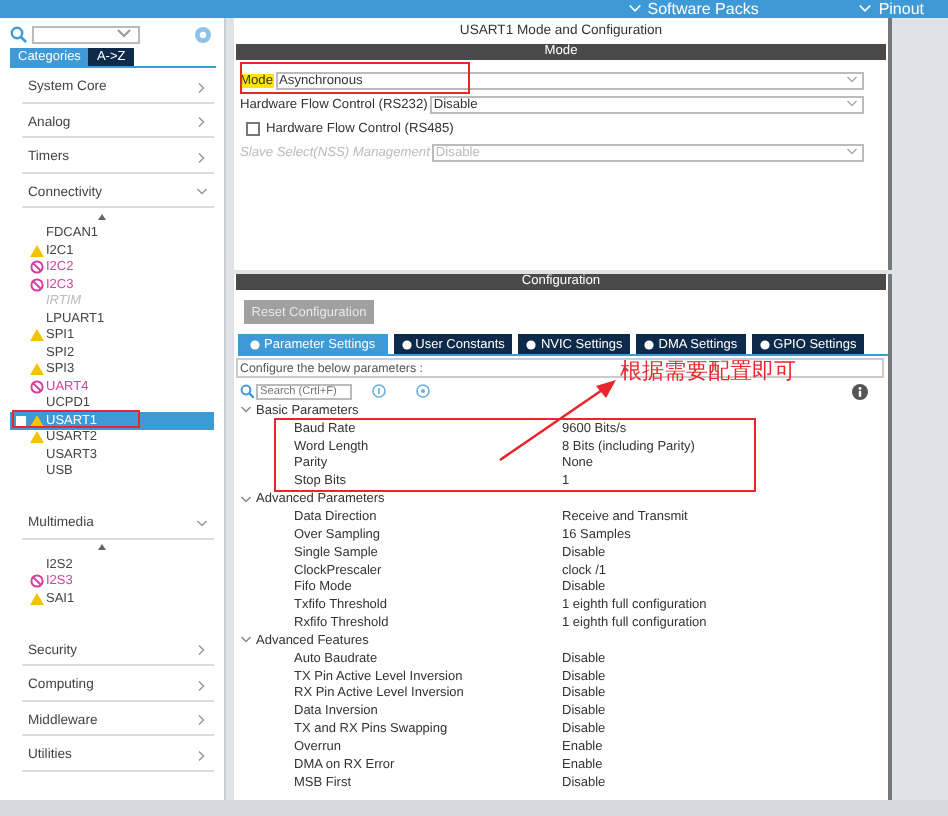 The width and height of the screenshot is (948, 816). Describe the element at coordinates (708, 371) in the screenshot. I see `annotation-text: 根据需要配置即可` at that location.